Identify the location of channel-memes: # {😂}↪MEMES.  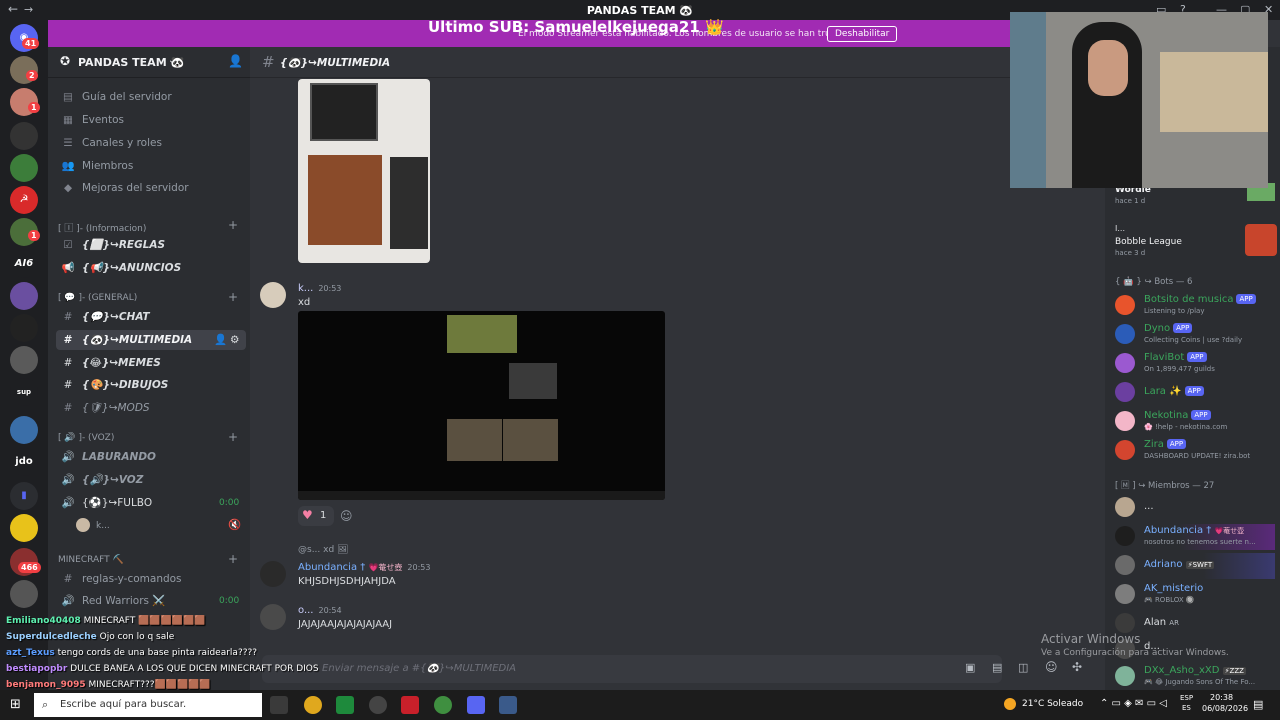
(151, 363).